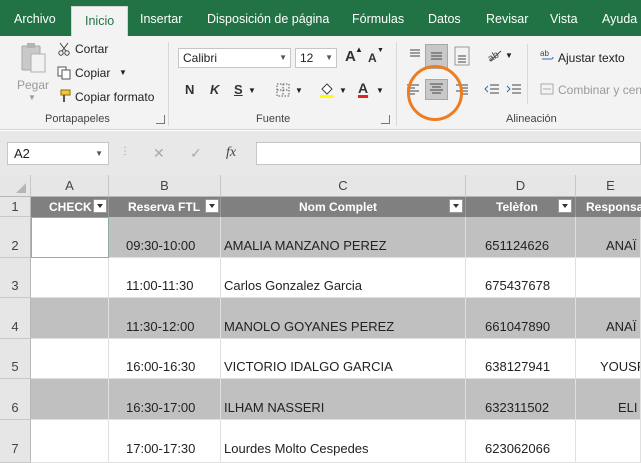 This screenshot has width=641, height=463. I want to click on tab-formulas: Fórmulas, so click(378, 18).